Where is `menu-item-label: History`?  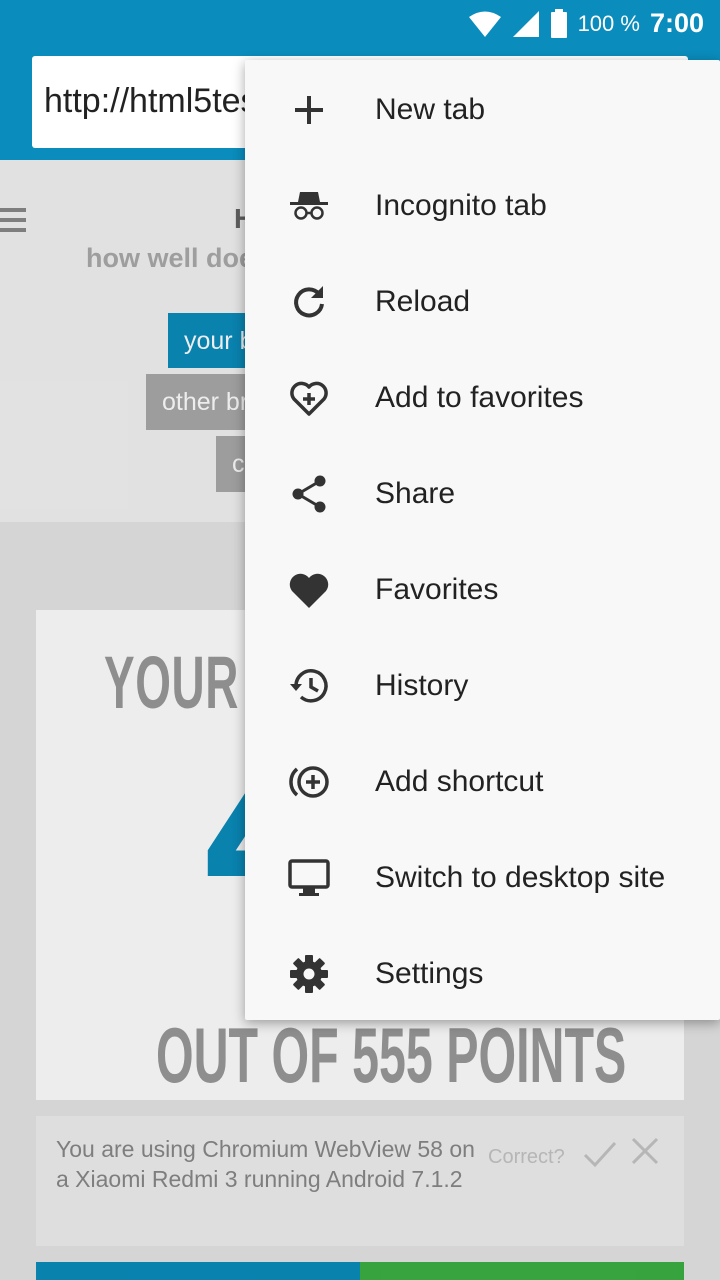
menu-item-label: History is located at coordinates (422, 685).